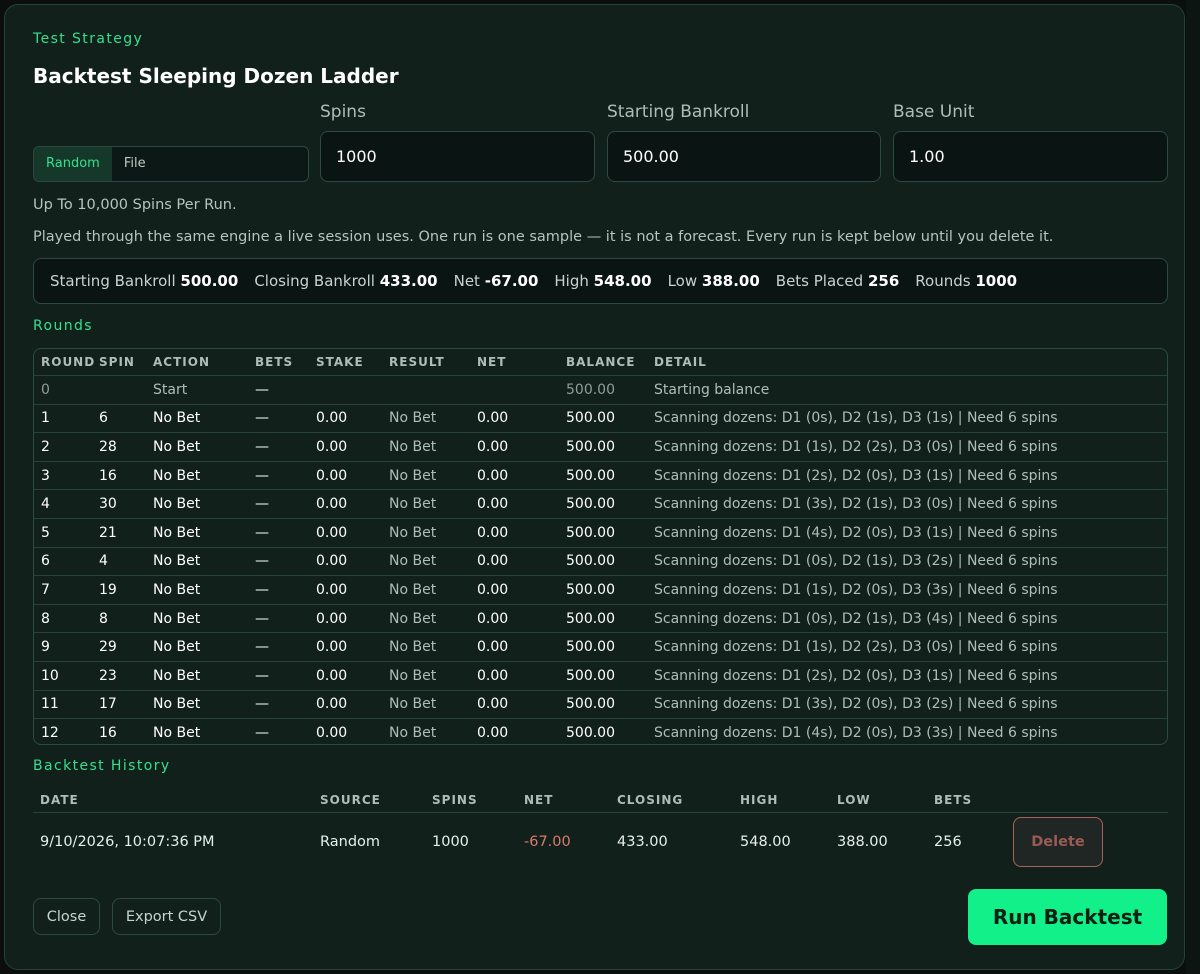  Describe the element at coordinates (1067, 917) in the screenshot. I see `run-backtest-button: Run Backtest` at that location.